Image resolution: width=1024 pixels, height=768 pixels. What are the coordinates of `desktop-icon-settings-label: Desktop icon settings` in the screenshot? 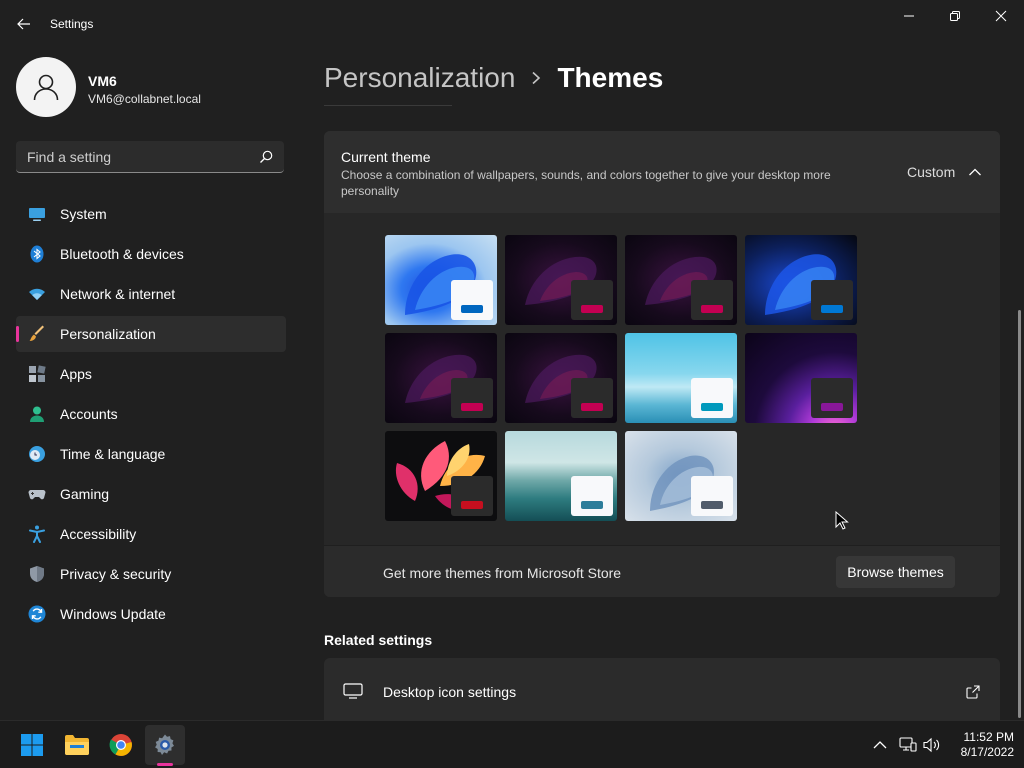 It's located at (450, 692).